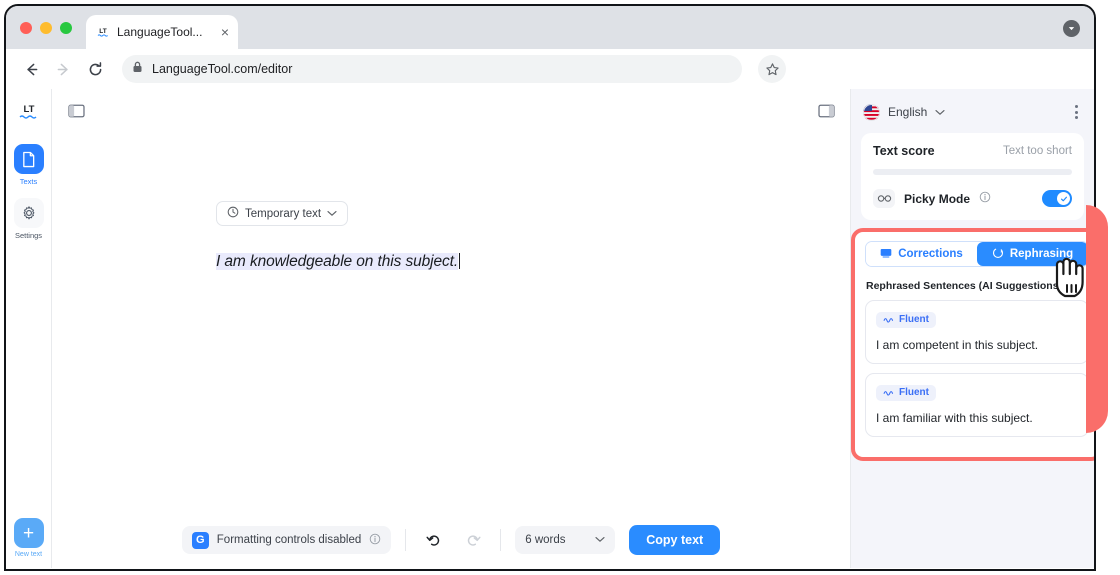 The width and height of the screenshot is (1120, 575). I want to click on undo-button, so click(433, 540).